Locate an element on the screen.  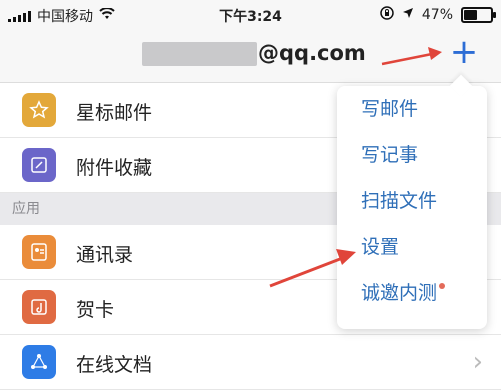
arrow-to-settings-item is located at coordinates (312, 268).